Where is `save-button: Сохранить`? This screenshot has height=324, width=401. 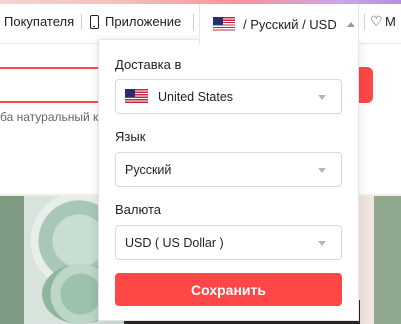
save-button: Сохранить is located at coordinates (228, 289).